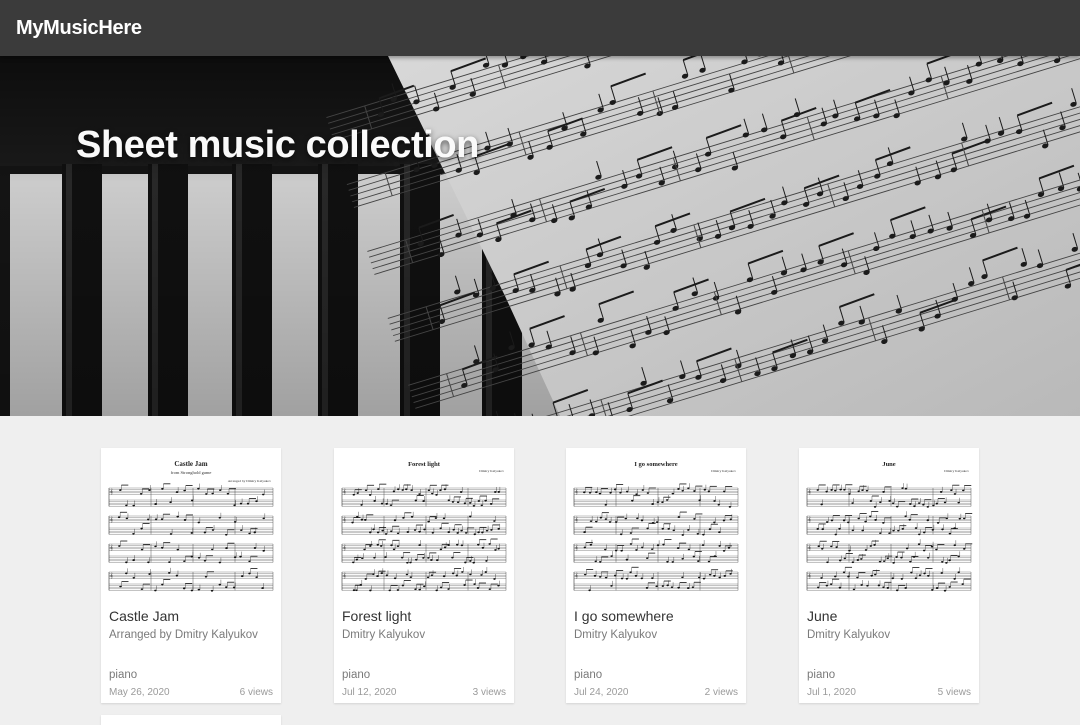 This screenshot has height=725, width=1080. I want to click on top-app-bar: MyMusicHere, so click(540, 28).